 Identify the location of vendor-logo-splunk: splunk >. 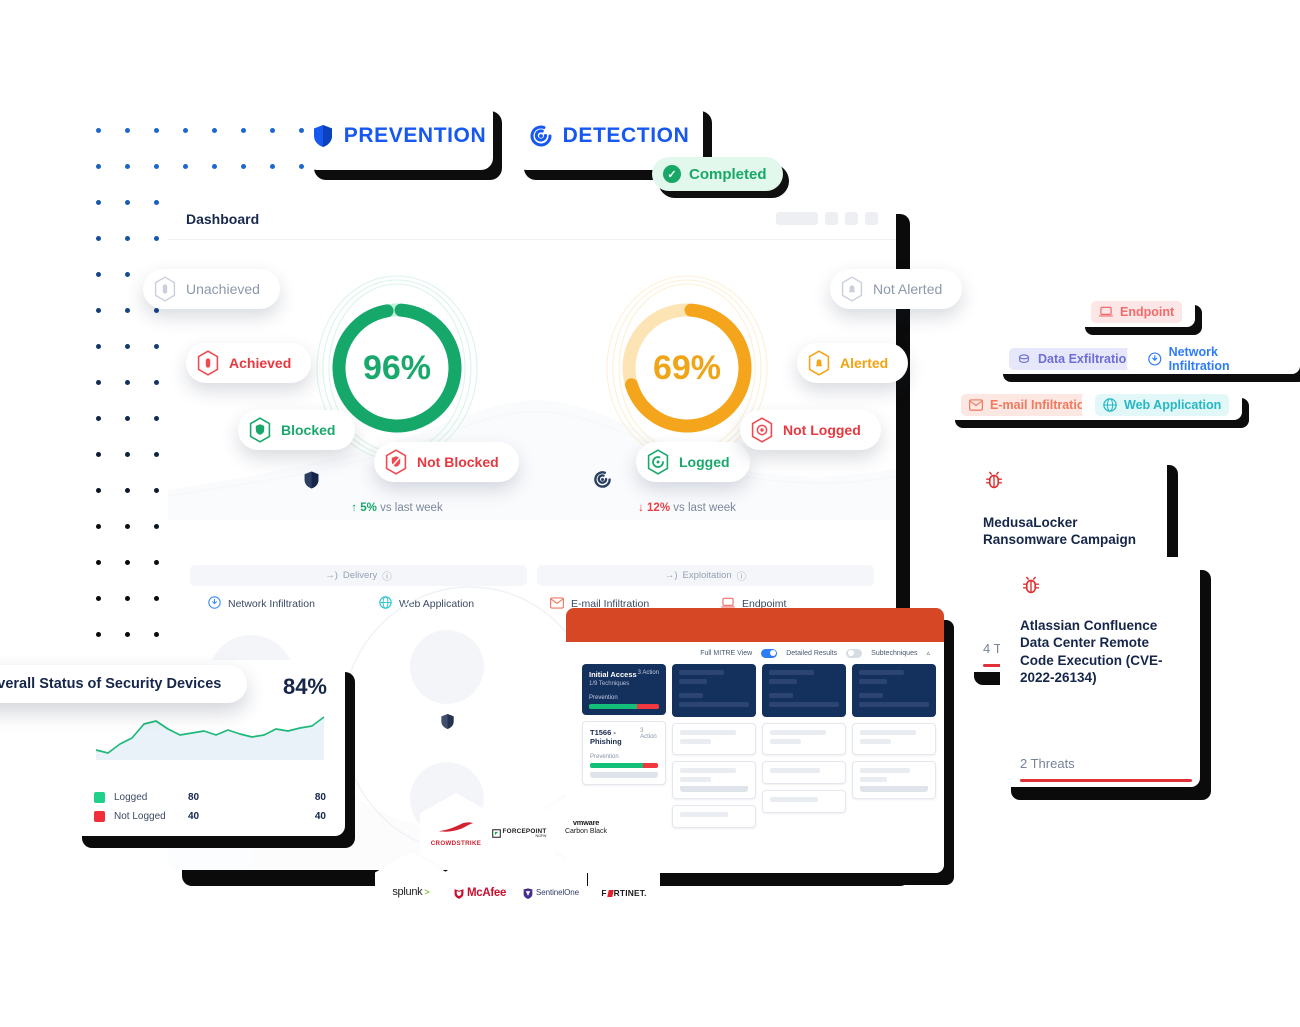
(411, 893).